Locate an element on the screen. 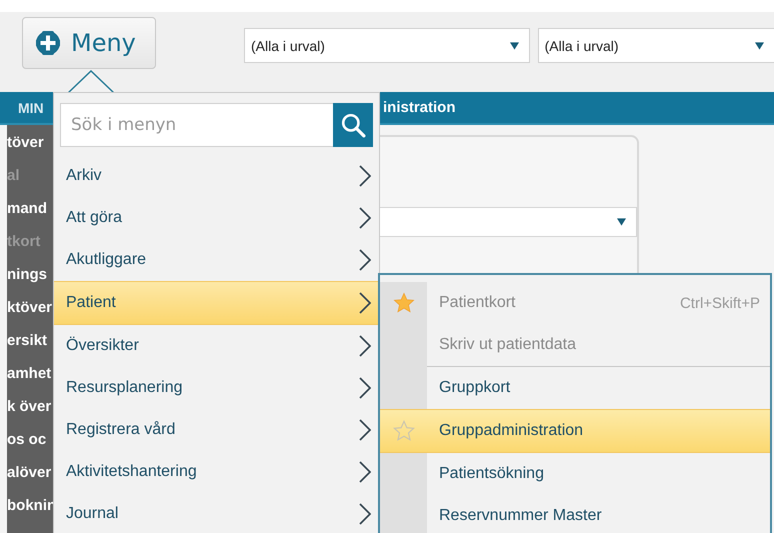 The image size is (774, 533). plus-icon is located at coordinates (48, 43).